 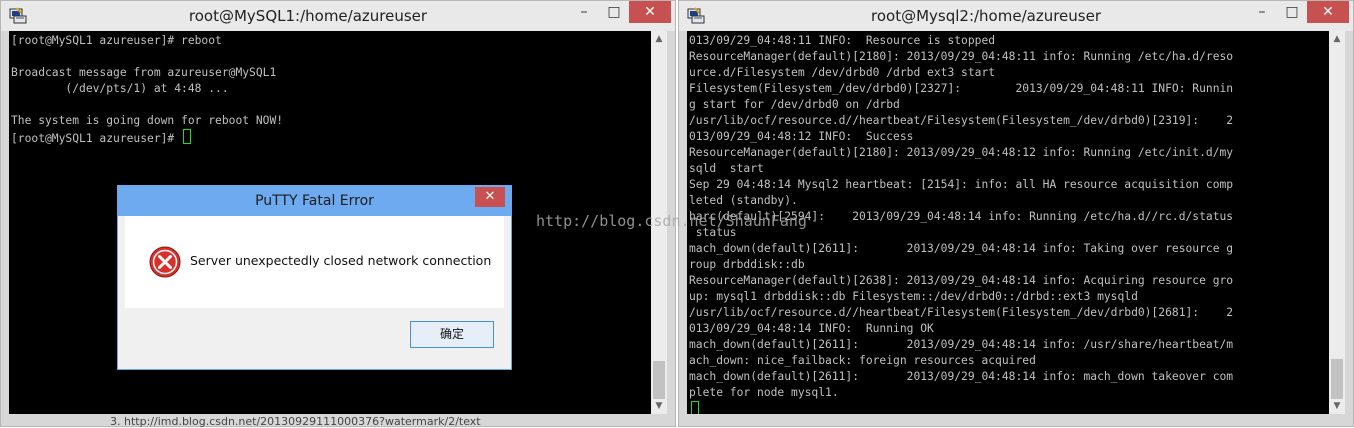 I want to click on title-bar: root@Mysql2:/home/azureuser – □ ✕, so click(x=1016, y=16).